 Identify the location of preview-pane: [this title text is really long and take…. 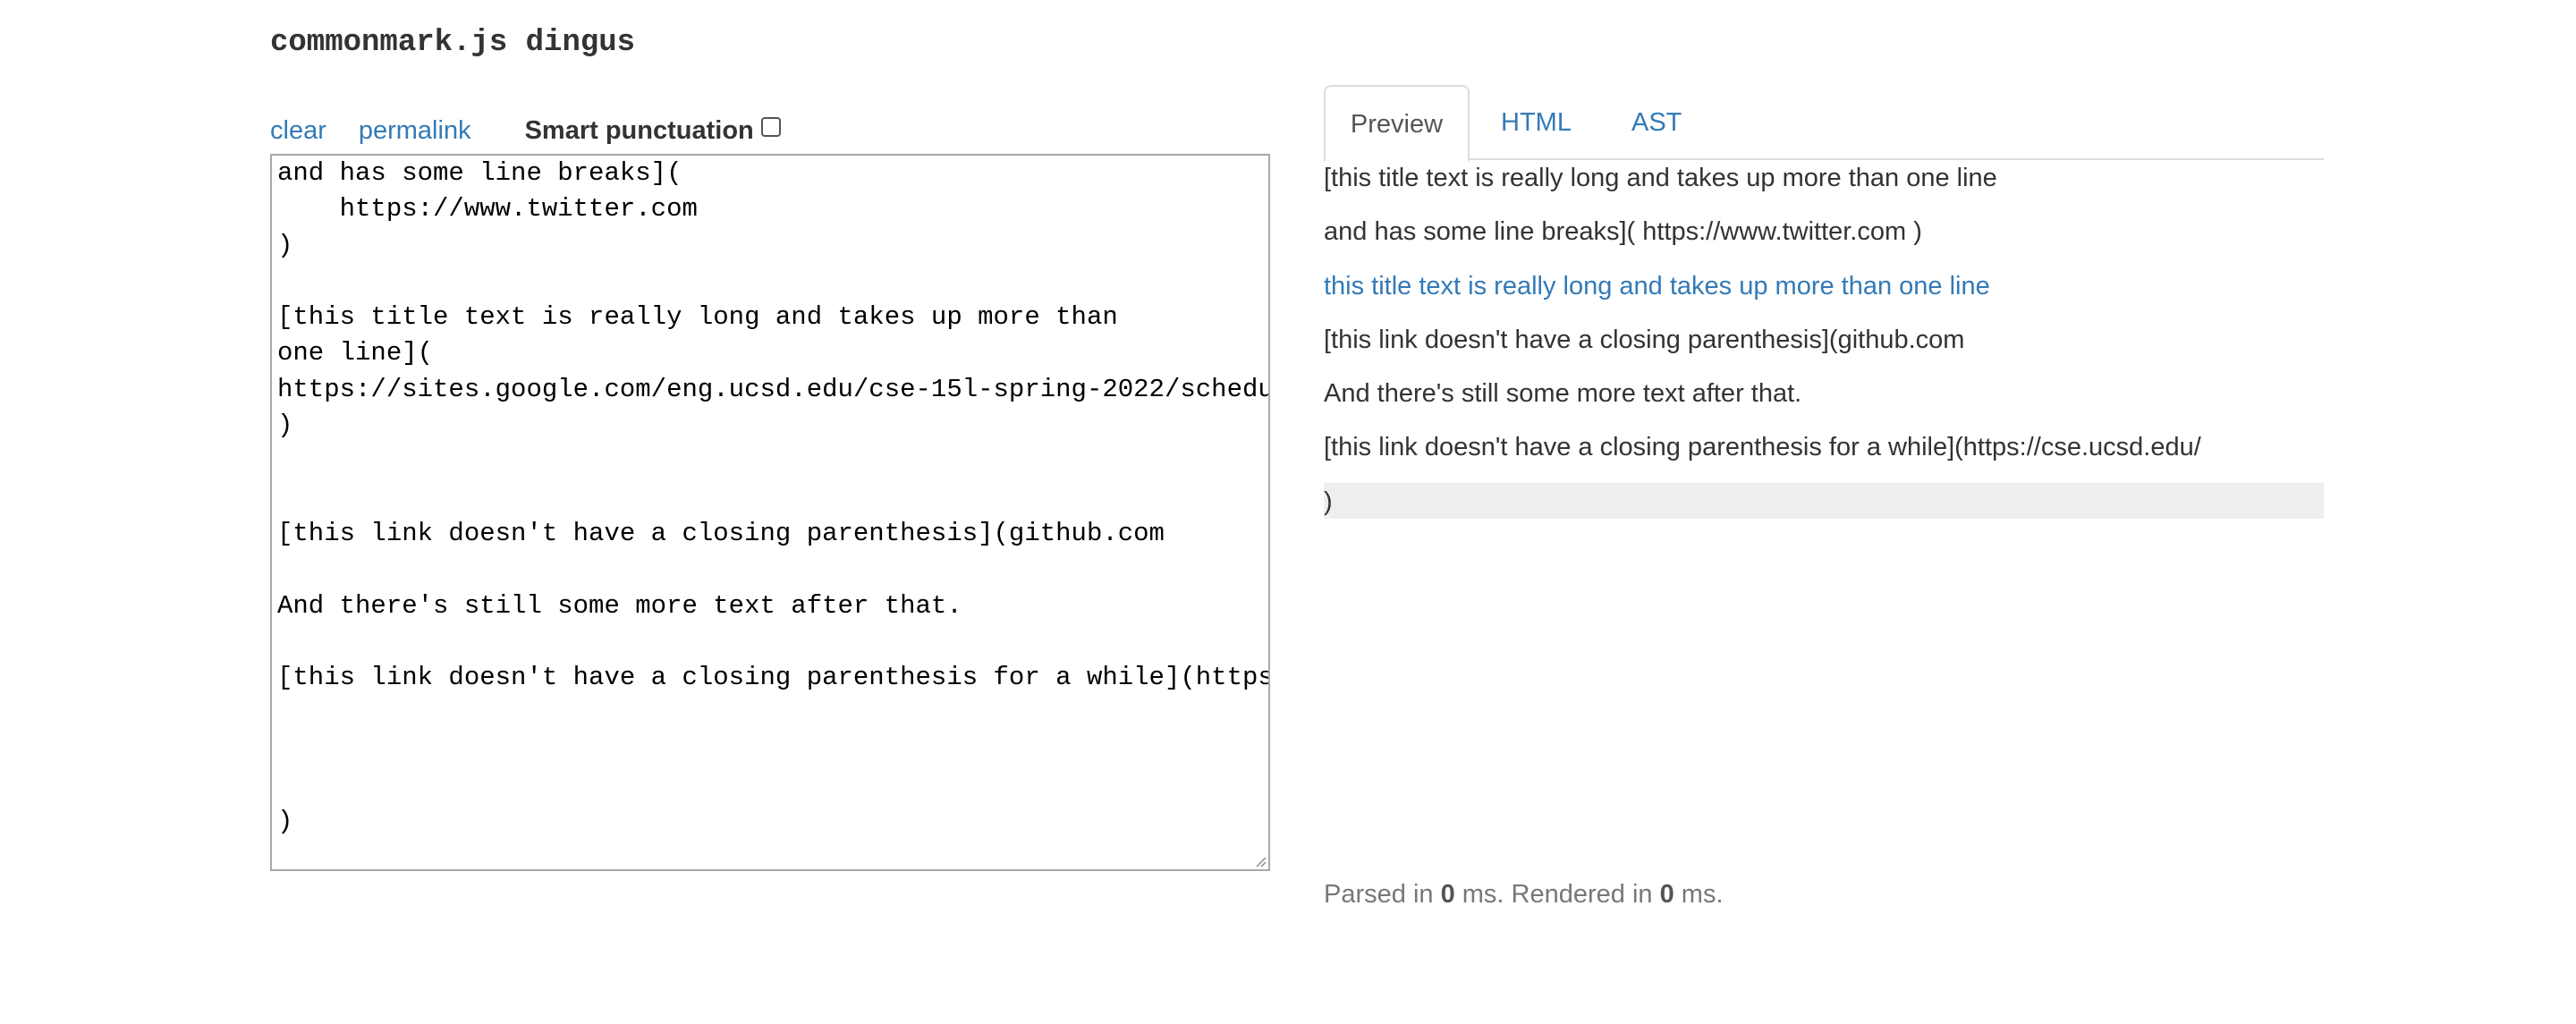
(1824, 339).